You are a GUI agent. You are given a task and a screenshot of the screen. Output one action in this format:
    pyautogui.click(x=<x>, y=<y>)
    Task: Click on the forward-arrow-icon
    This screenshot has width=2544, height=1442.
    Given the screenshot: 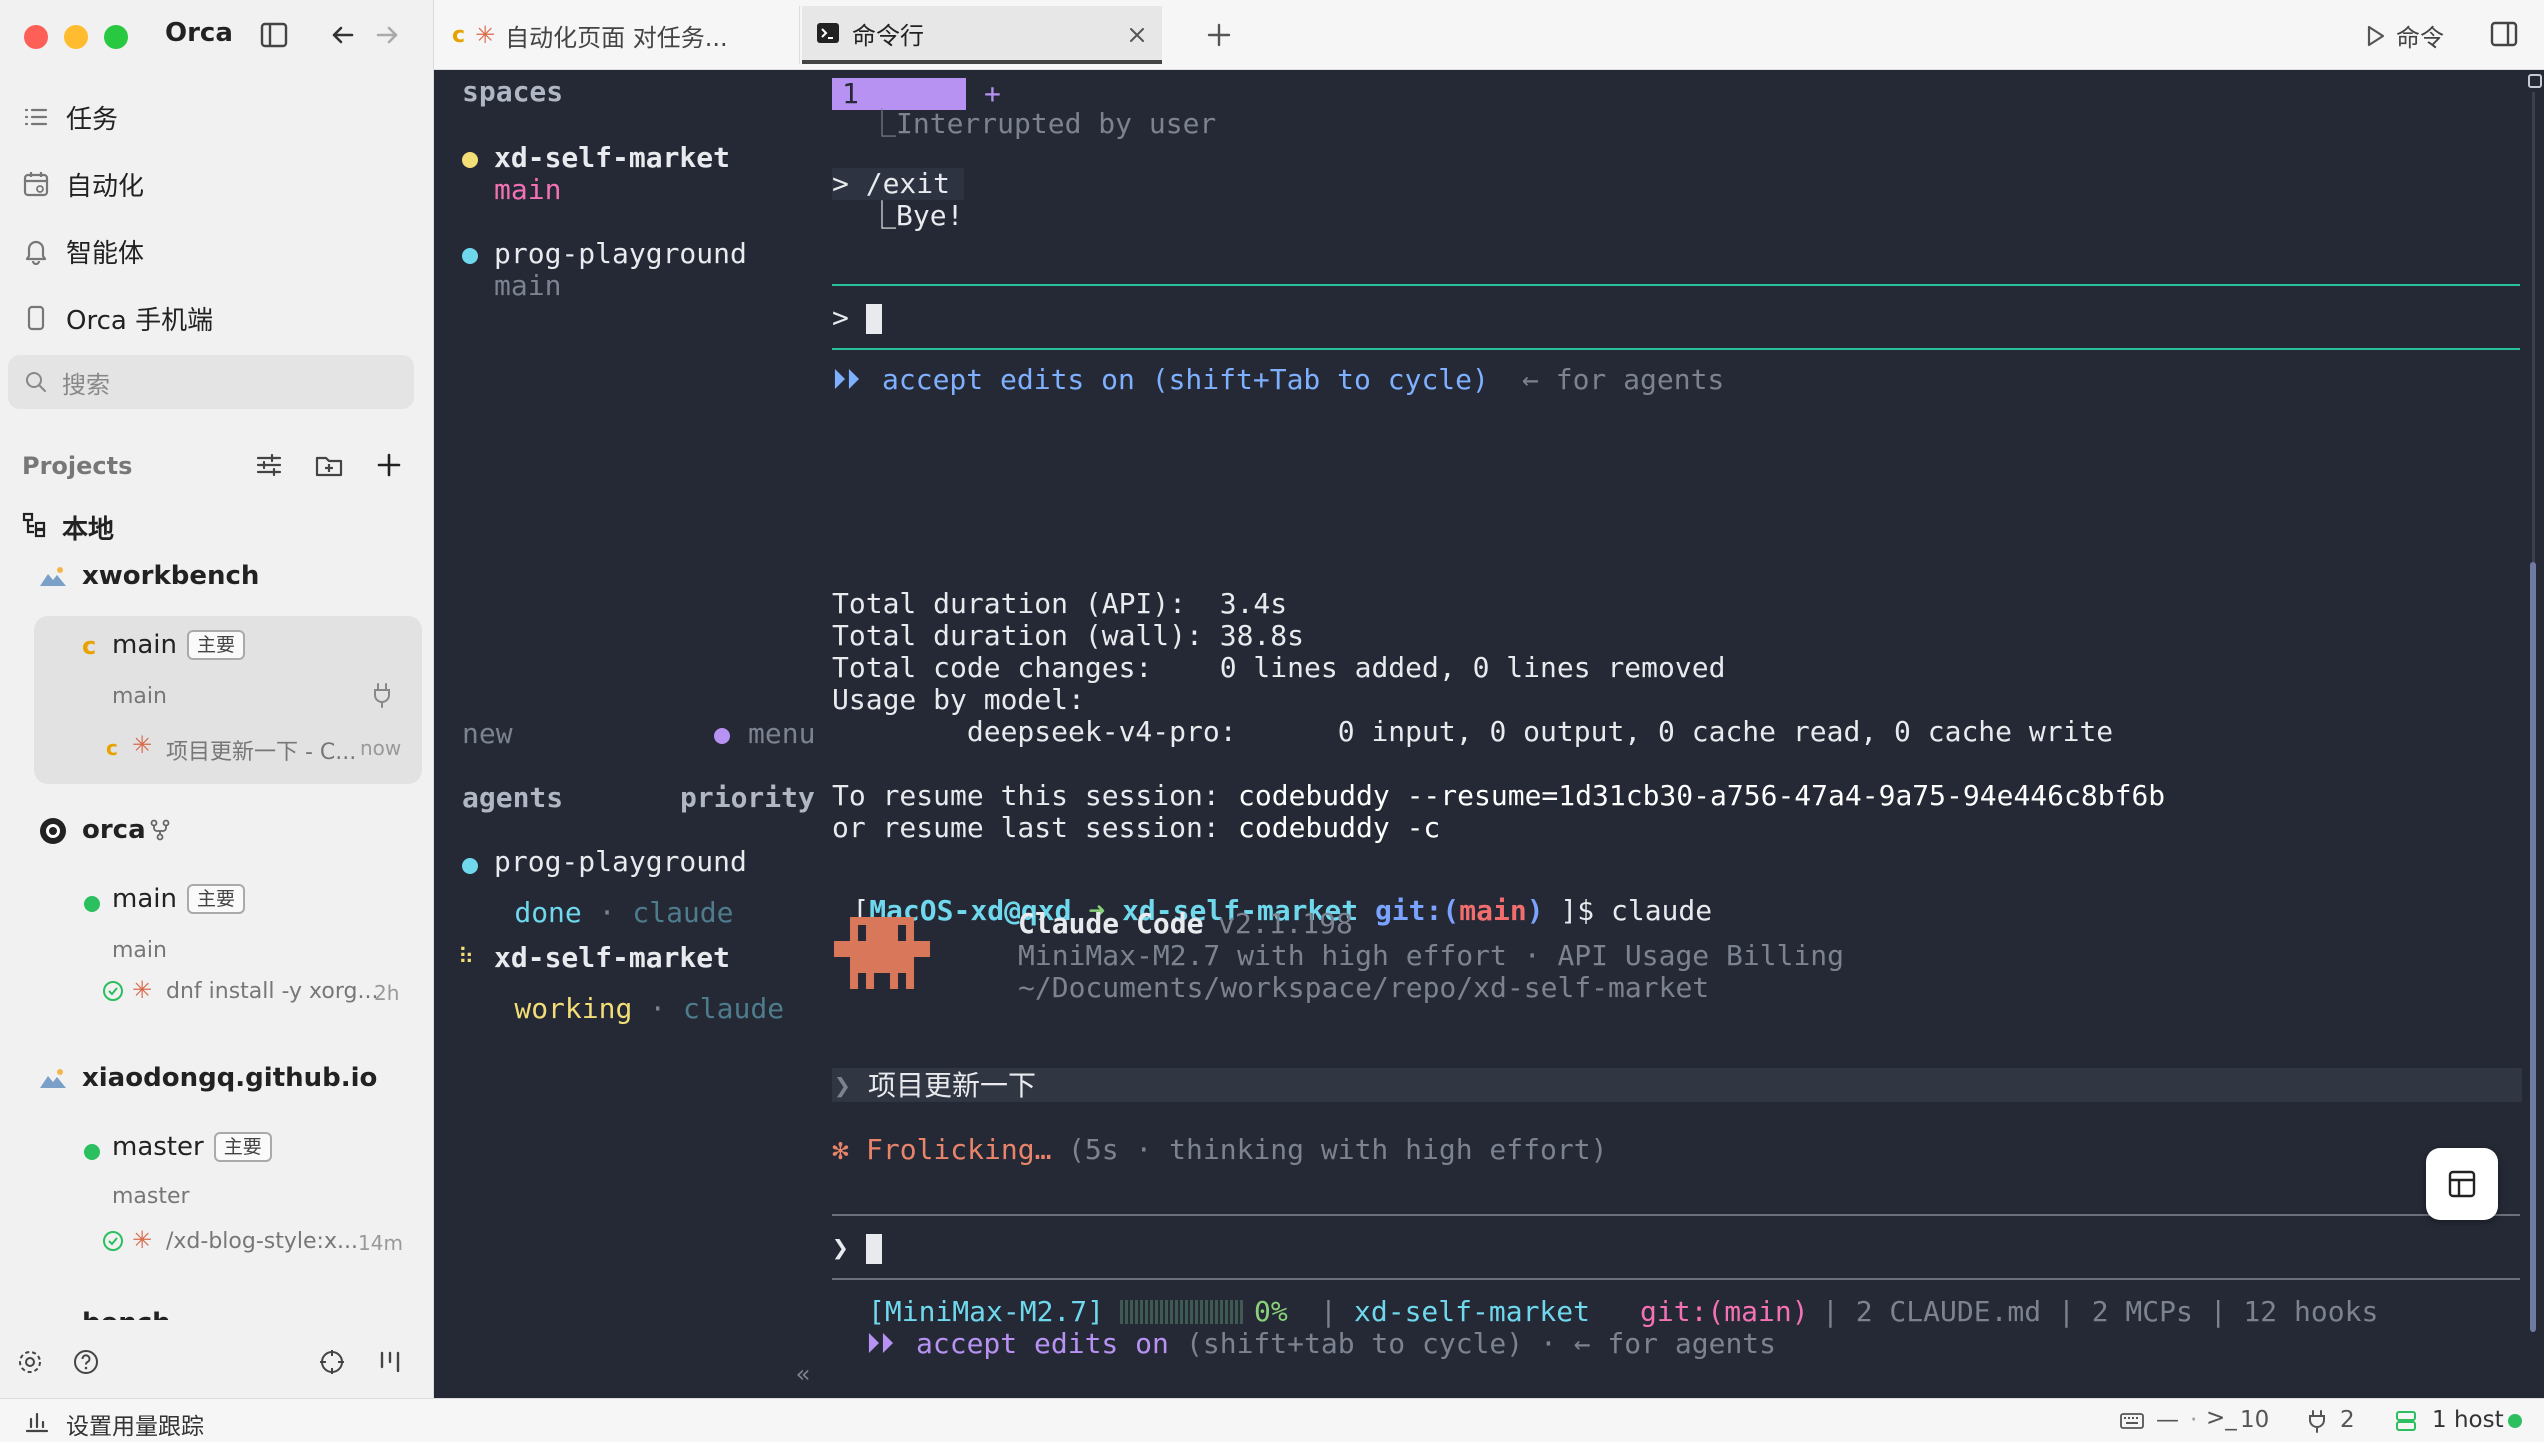 What is the action you would take?
    pyautogui.click(x=387, y=35)
    